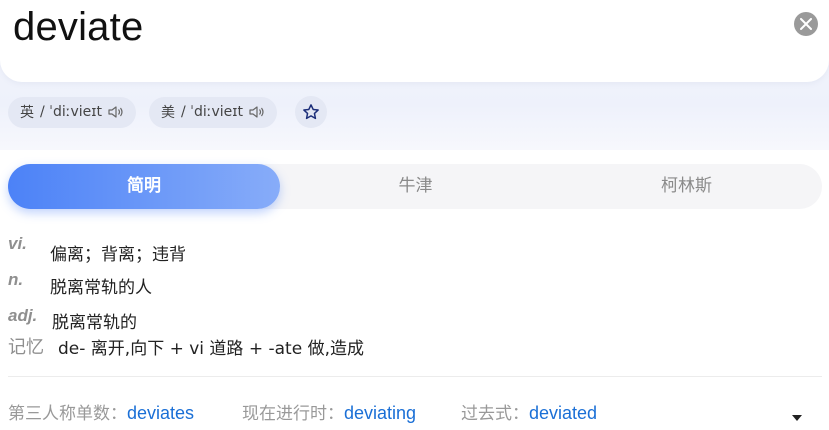 Image resolution: width=829 pixels, height=430 pixels. I want to click on divider, so click(415, 376).